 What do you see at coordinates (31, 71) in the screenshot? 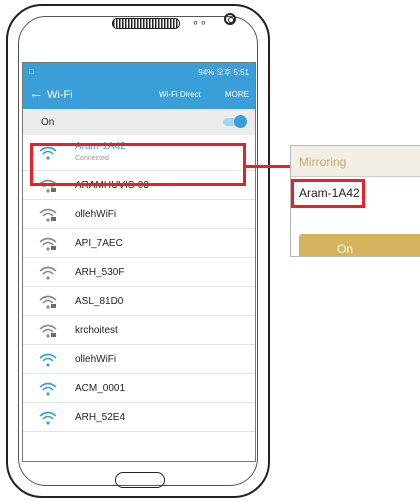
I see `notification-icon: □` at bounding box center [31, 71].